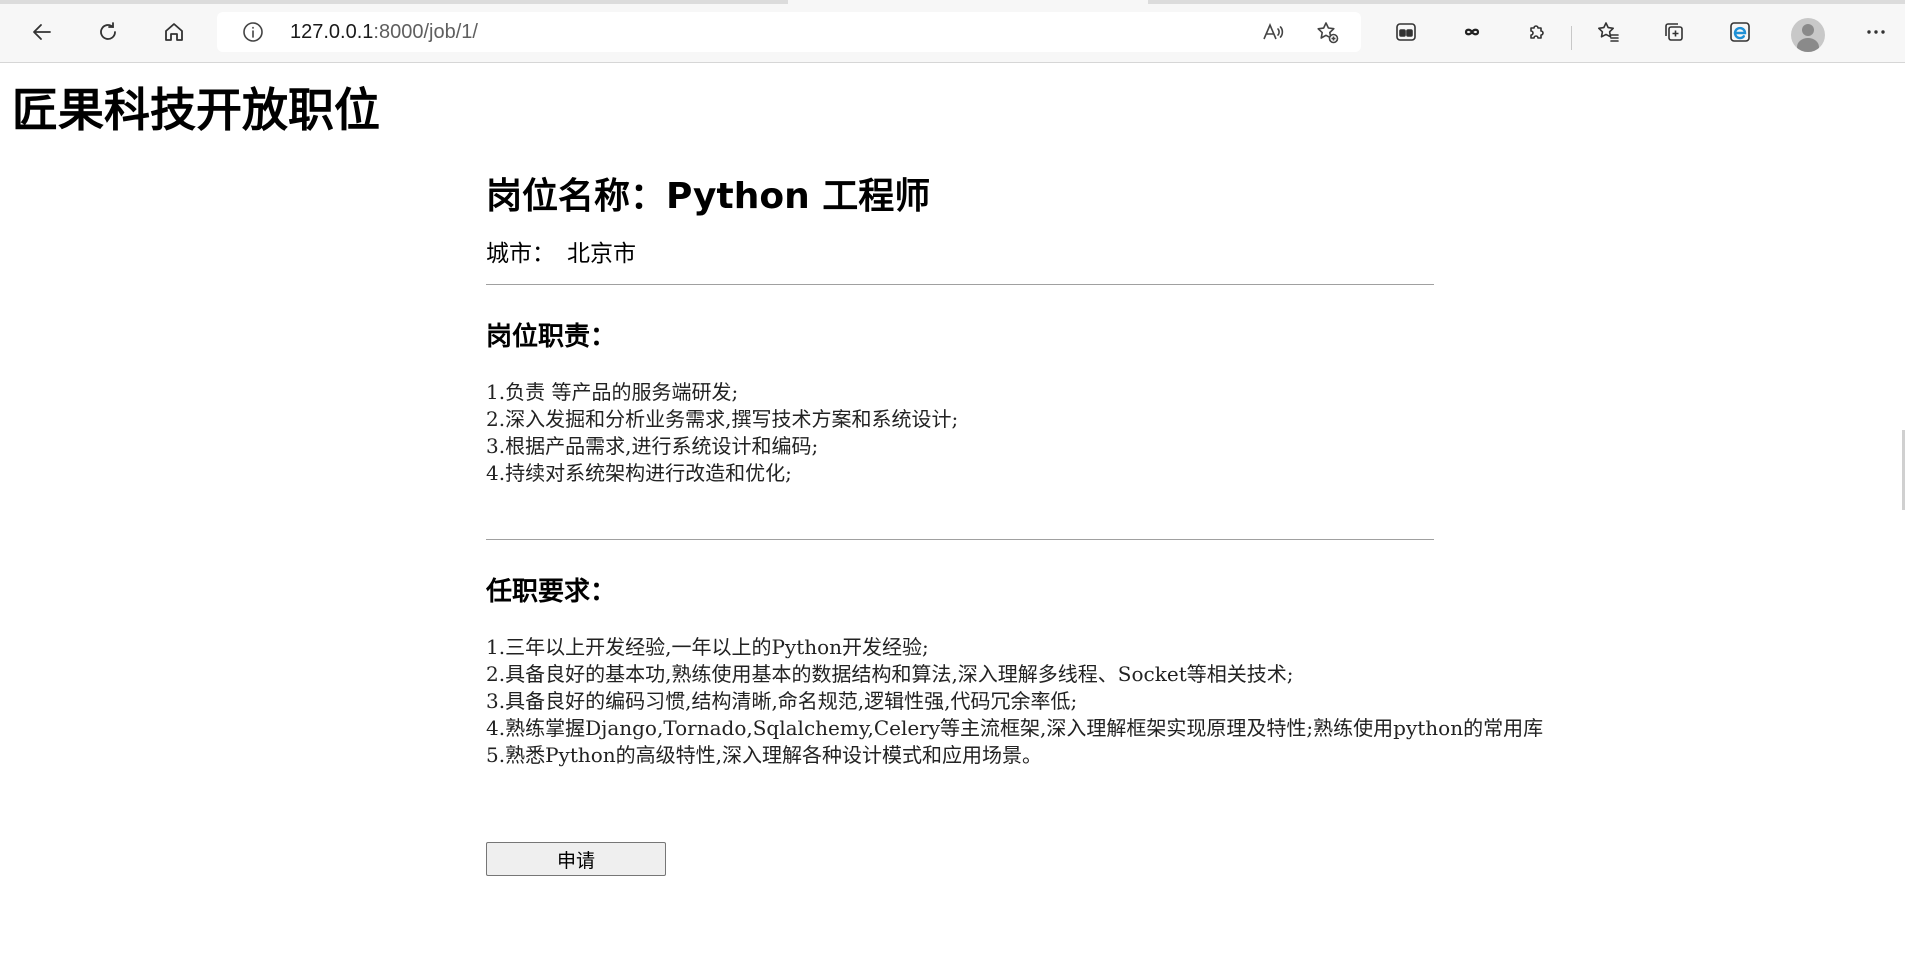 This screenshot has width=1905, height=976. I want to click on favorites-icon, so click(1608, 32).